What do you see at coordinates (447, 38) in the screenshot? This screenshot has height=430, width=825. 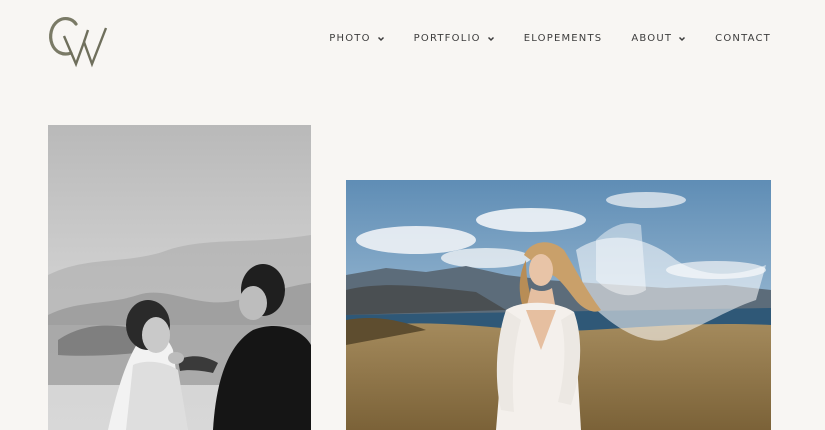 I see `nav-item-label: PORTFOLIO` at bounding box center [447, 38].